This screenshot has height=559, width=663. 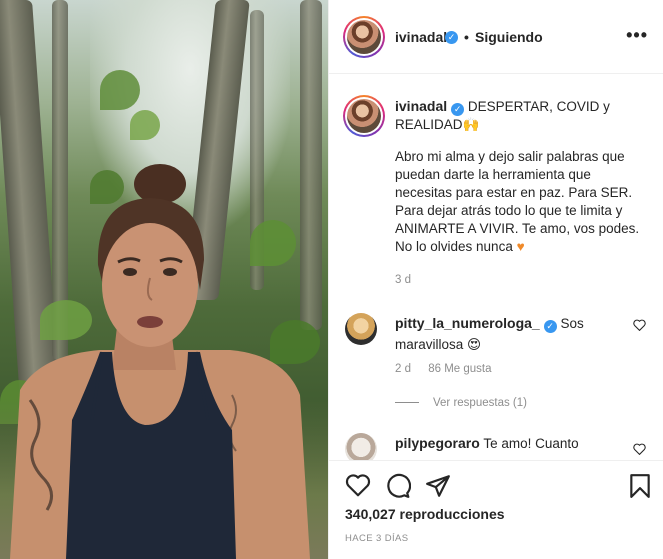 I want to click on save-bookmark-icon, so click(x=640, y=486).